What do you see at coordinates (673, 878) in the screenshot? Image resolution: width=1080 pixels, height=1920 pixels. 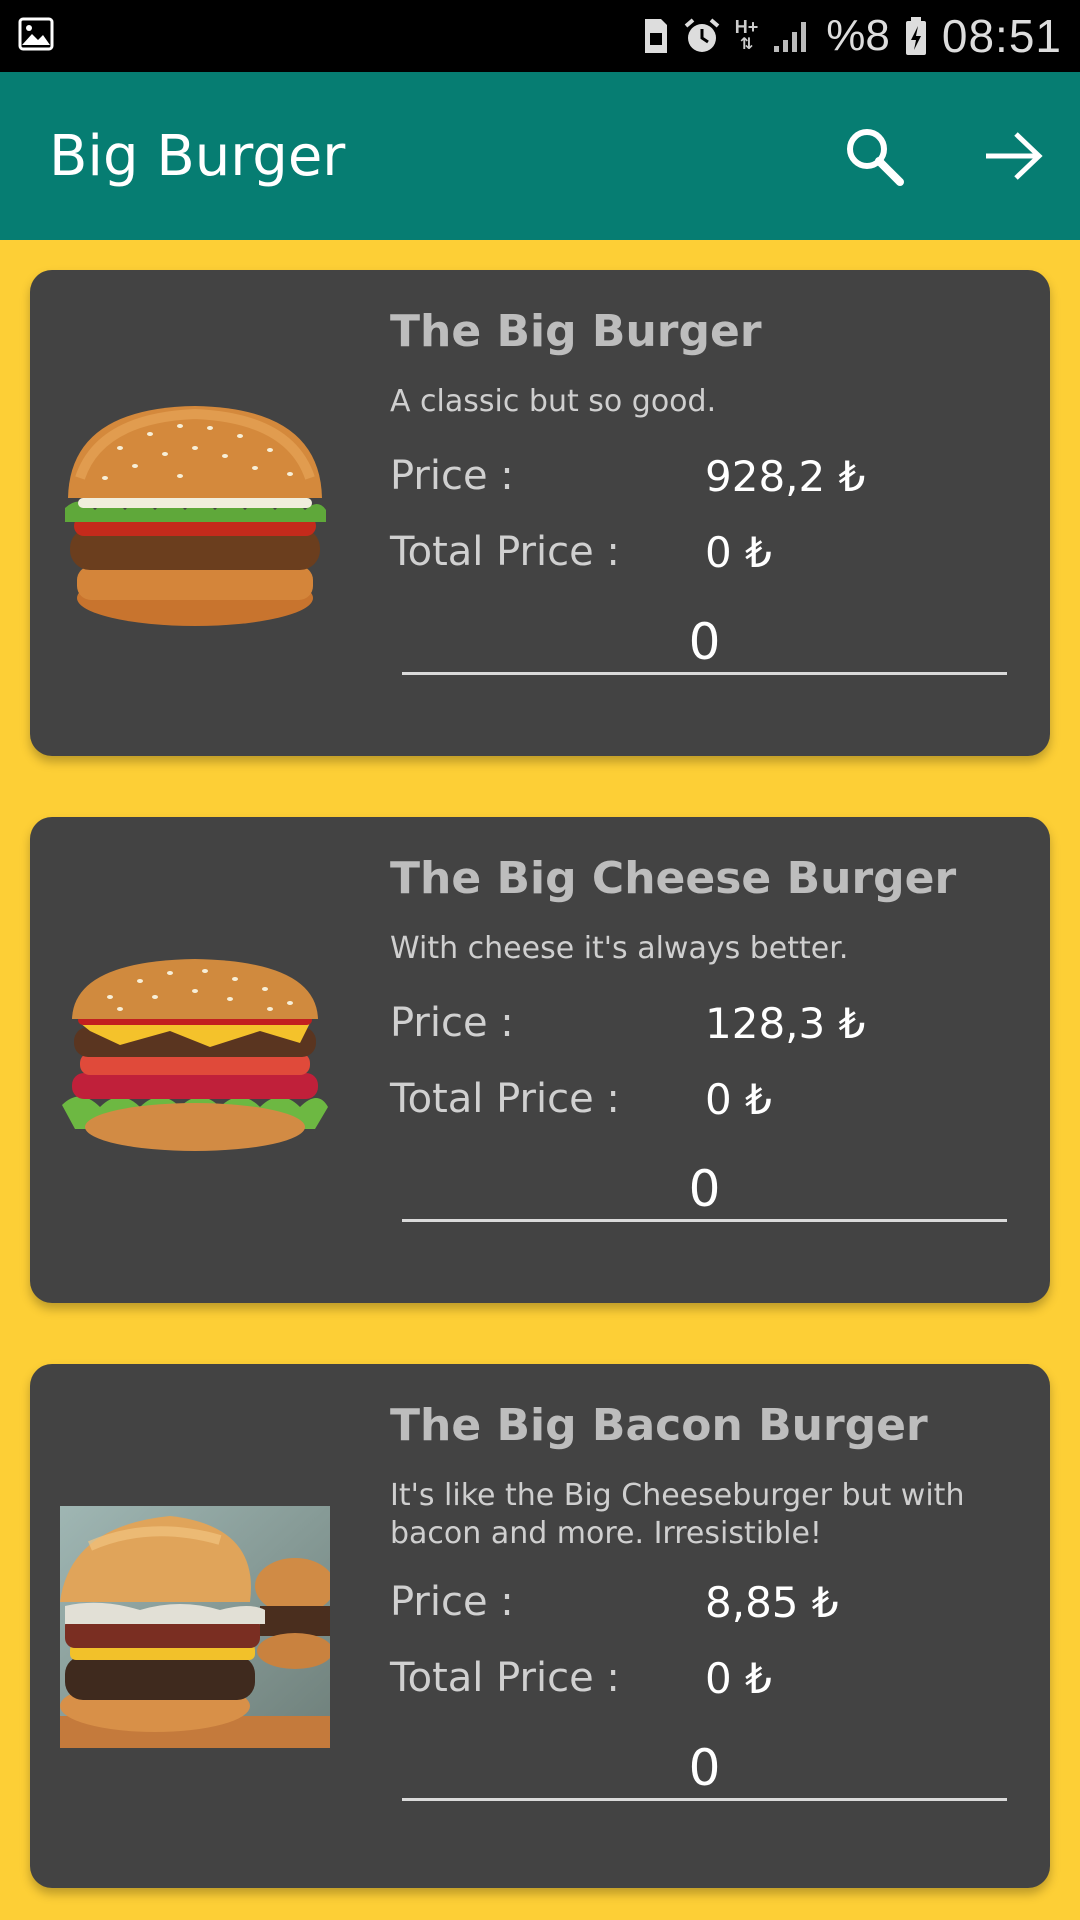 I see `product-name: The Big Cheese Burger` at bounding box center [673, 878].